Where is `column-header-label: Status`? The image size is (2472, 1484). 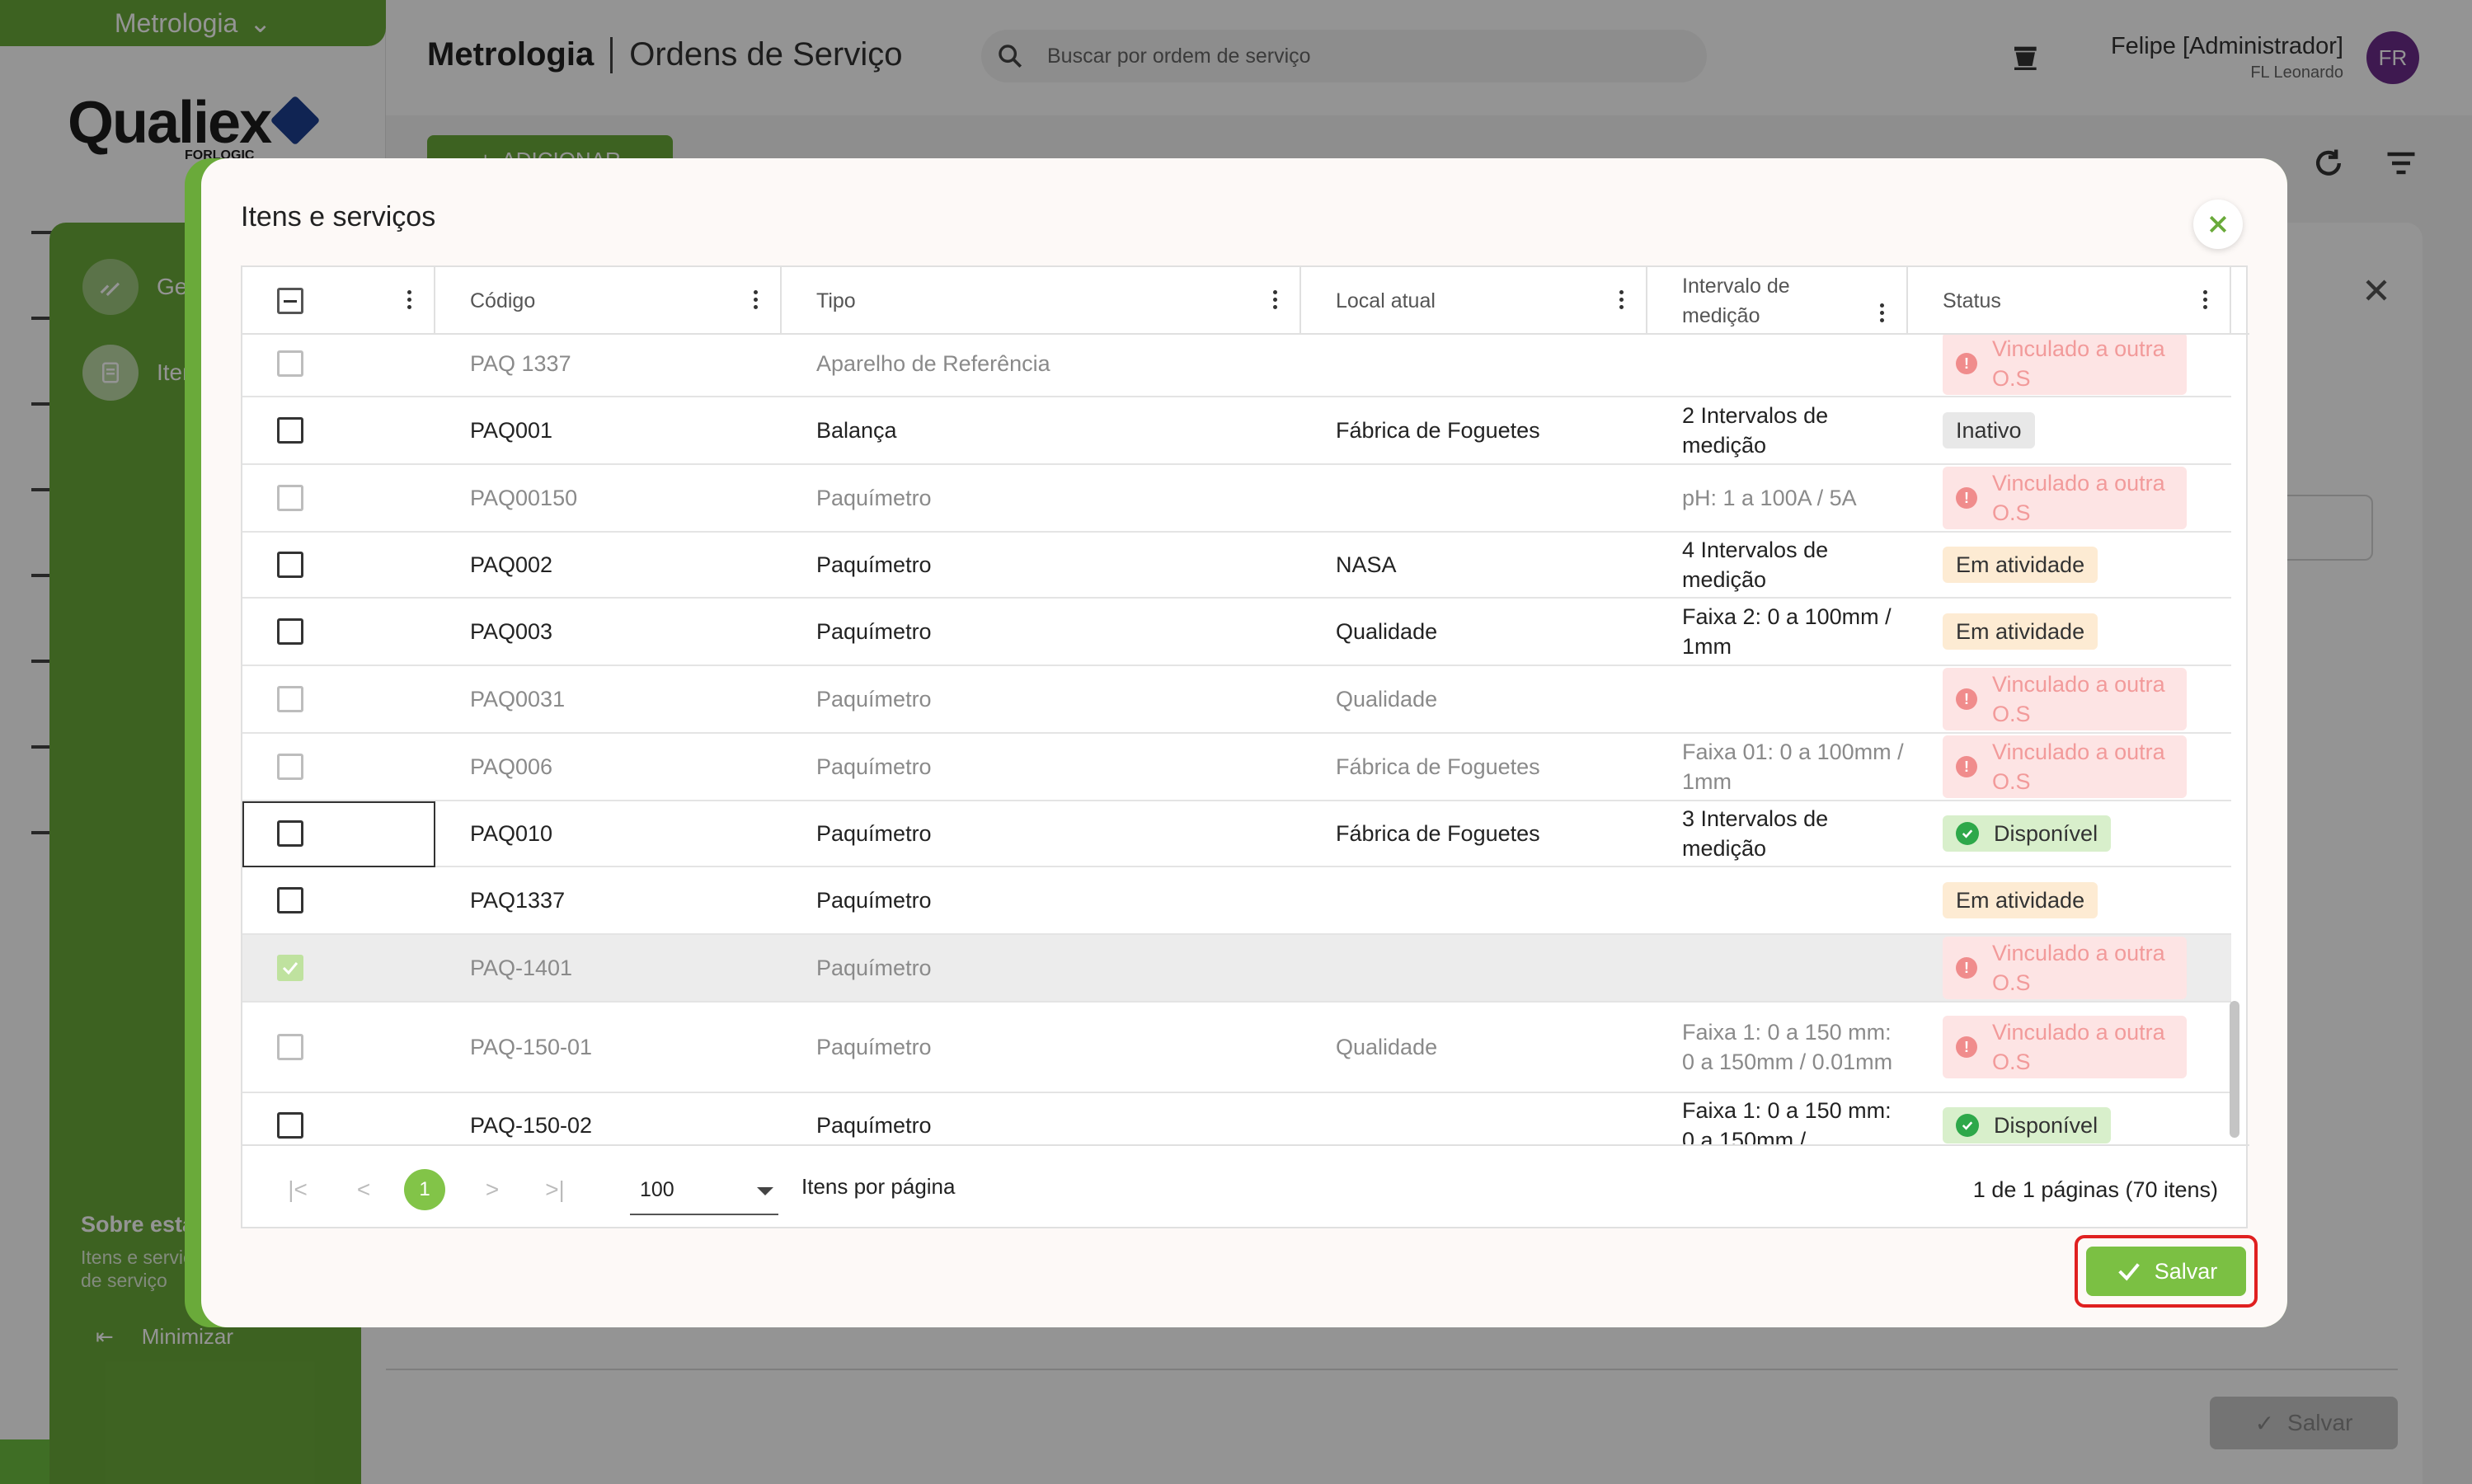
column-header-label: Status is located at coordinates (1972, 300).